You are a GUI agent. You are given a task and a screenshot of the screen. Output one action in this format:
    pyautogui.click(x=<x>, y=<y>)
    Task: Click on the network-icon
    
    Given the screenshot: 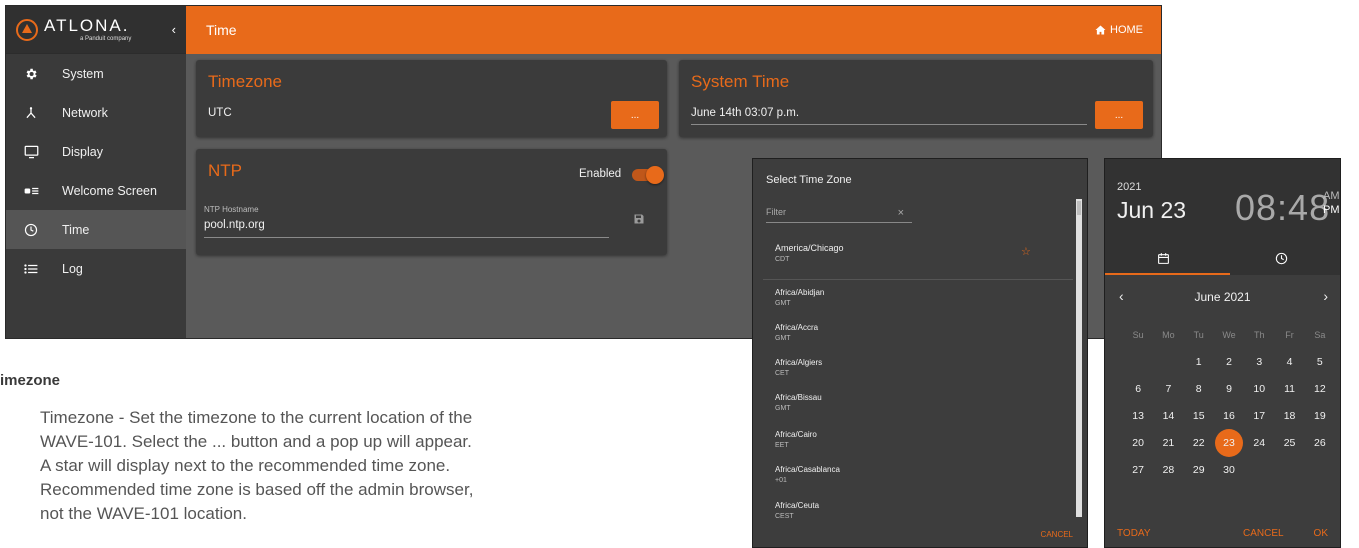 What is the action you would take?
    pyautogui.click(x=31, y=113)
    